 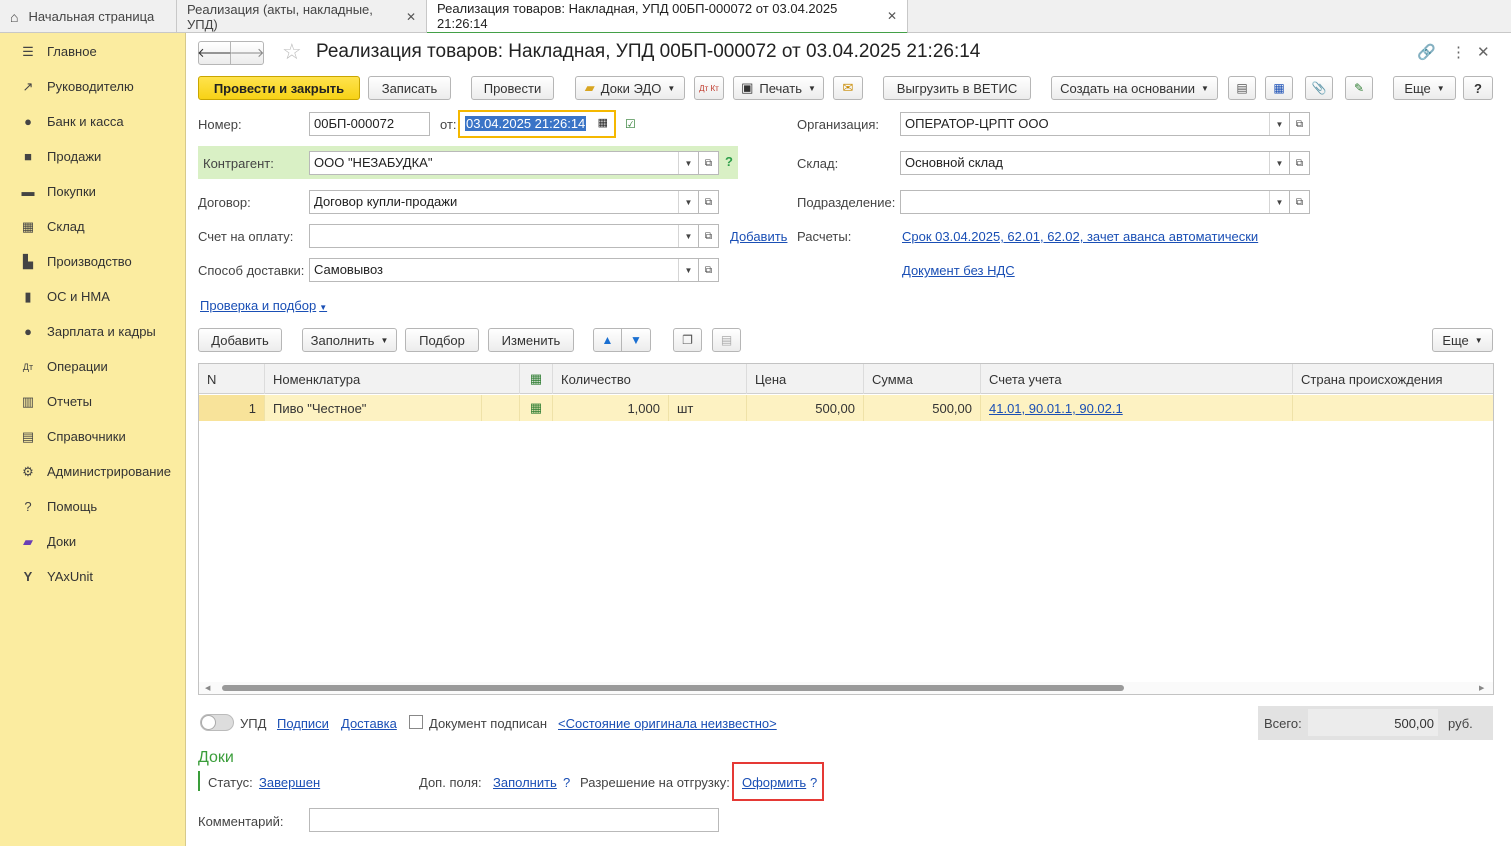 I want to click on counterparty-field: ООО "НЕЗАБУДКА" ▼, so click(x=504, y=163).